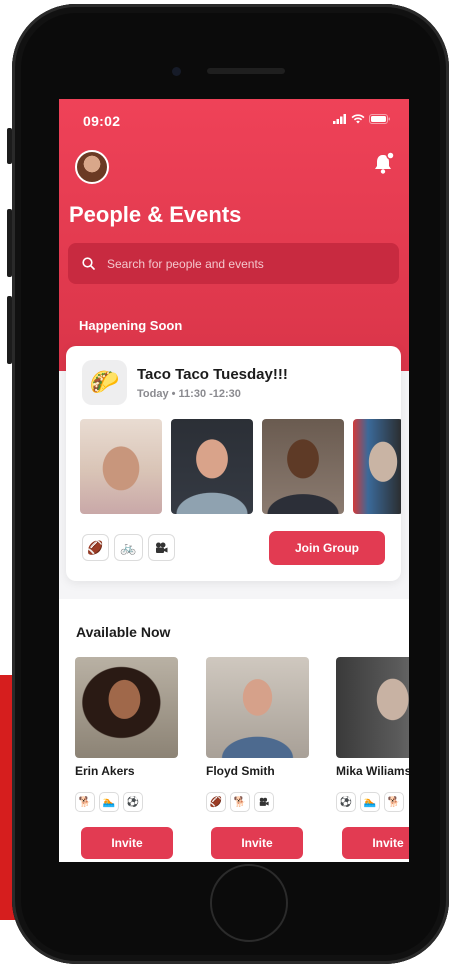 The image size is (455, 964). I want to click on person-card-erin: Erin Akers 🐕 🏊 ⚽, so click(126, 734).